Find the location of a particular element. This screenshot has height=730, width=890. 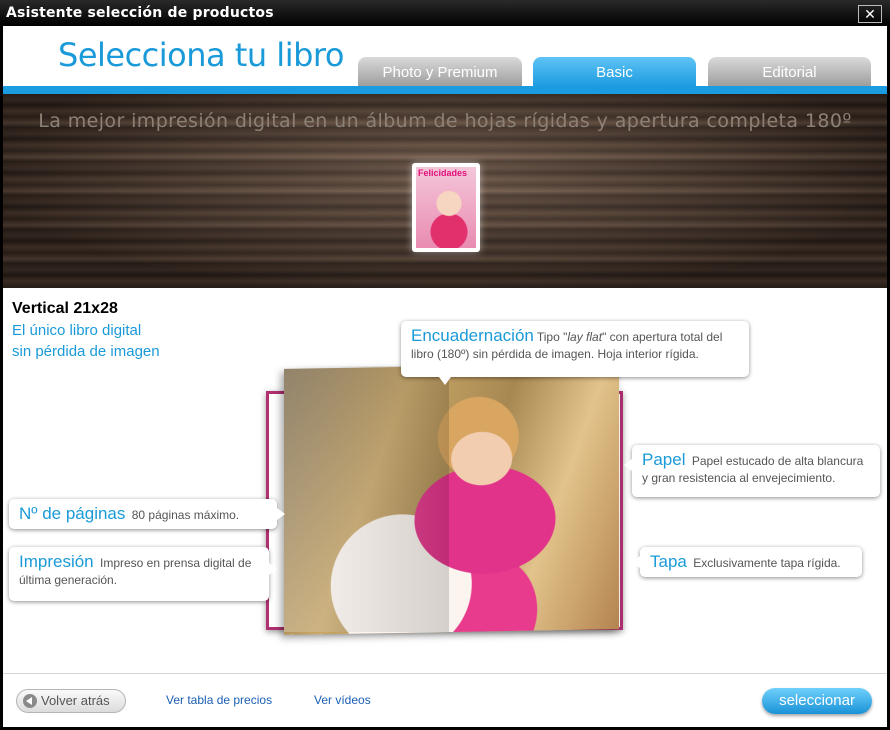

book-thumbnail: Felicidades is located at coordinates (446, 207).